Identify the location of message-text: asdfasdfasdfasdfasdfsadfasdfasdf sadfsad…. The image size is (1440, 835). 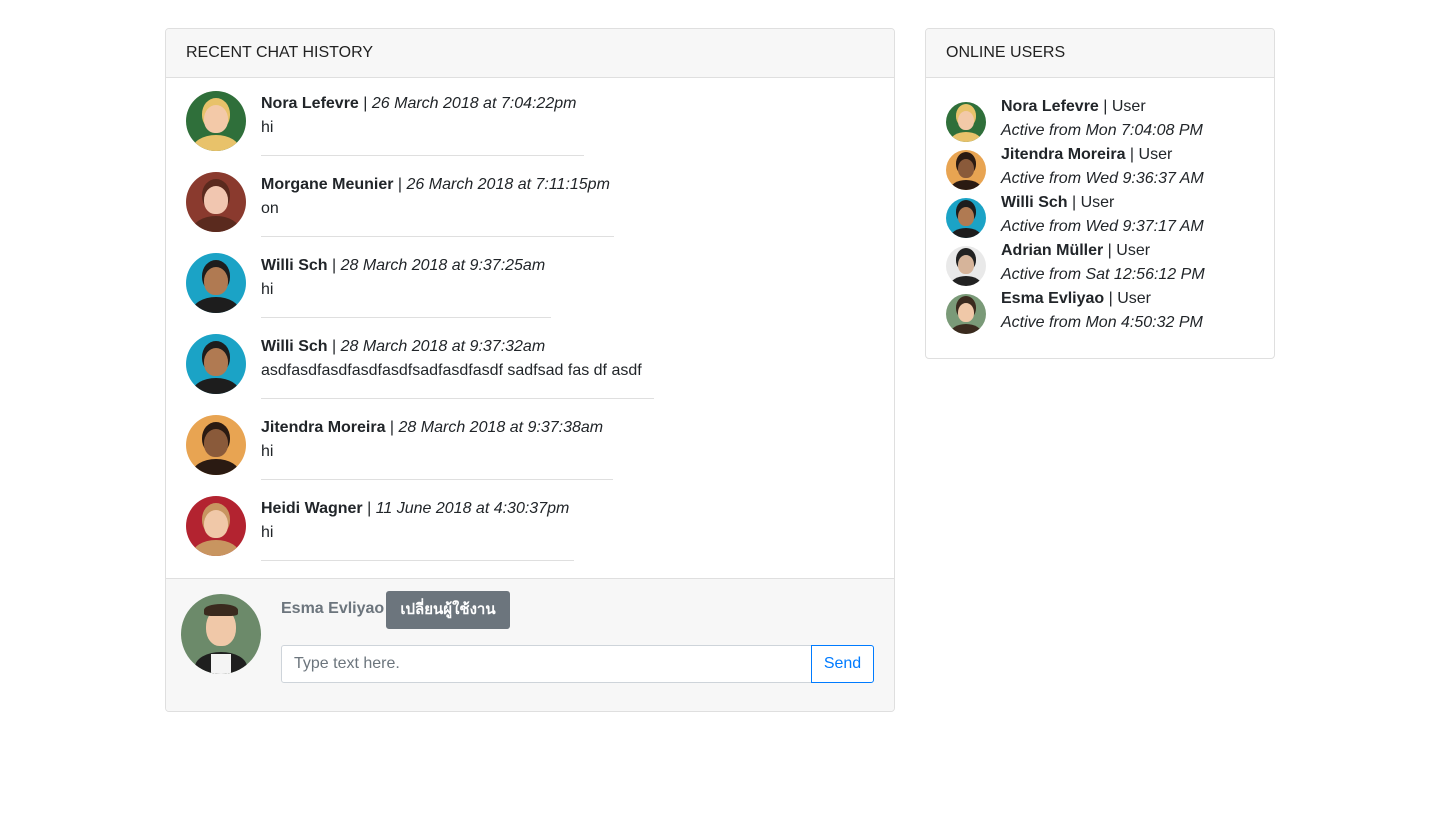
(451, 370).